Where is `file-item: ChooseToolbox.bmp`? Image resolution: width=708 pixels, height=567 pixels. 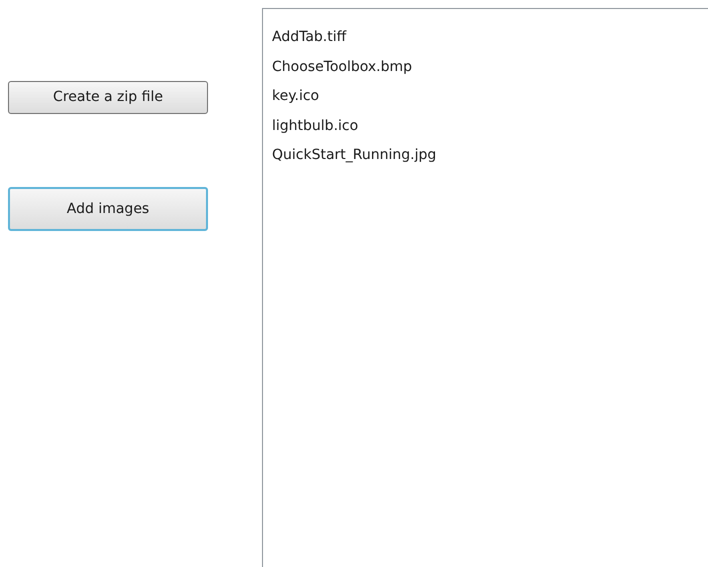
file-item: ChooseToolbox.bmp is located at coordinates (342, 71).